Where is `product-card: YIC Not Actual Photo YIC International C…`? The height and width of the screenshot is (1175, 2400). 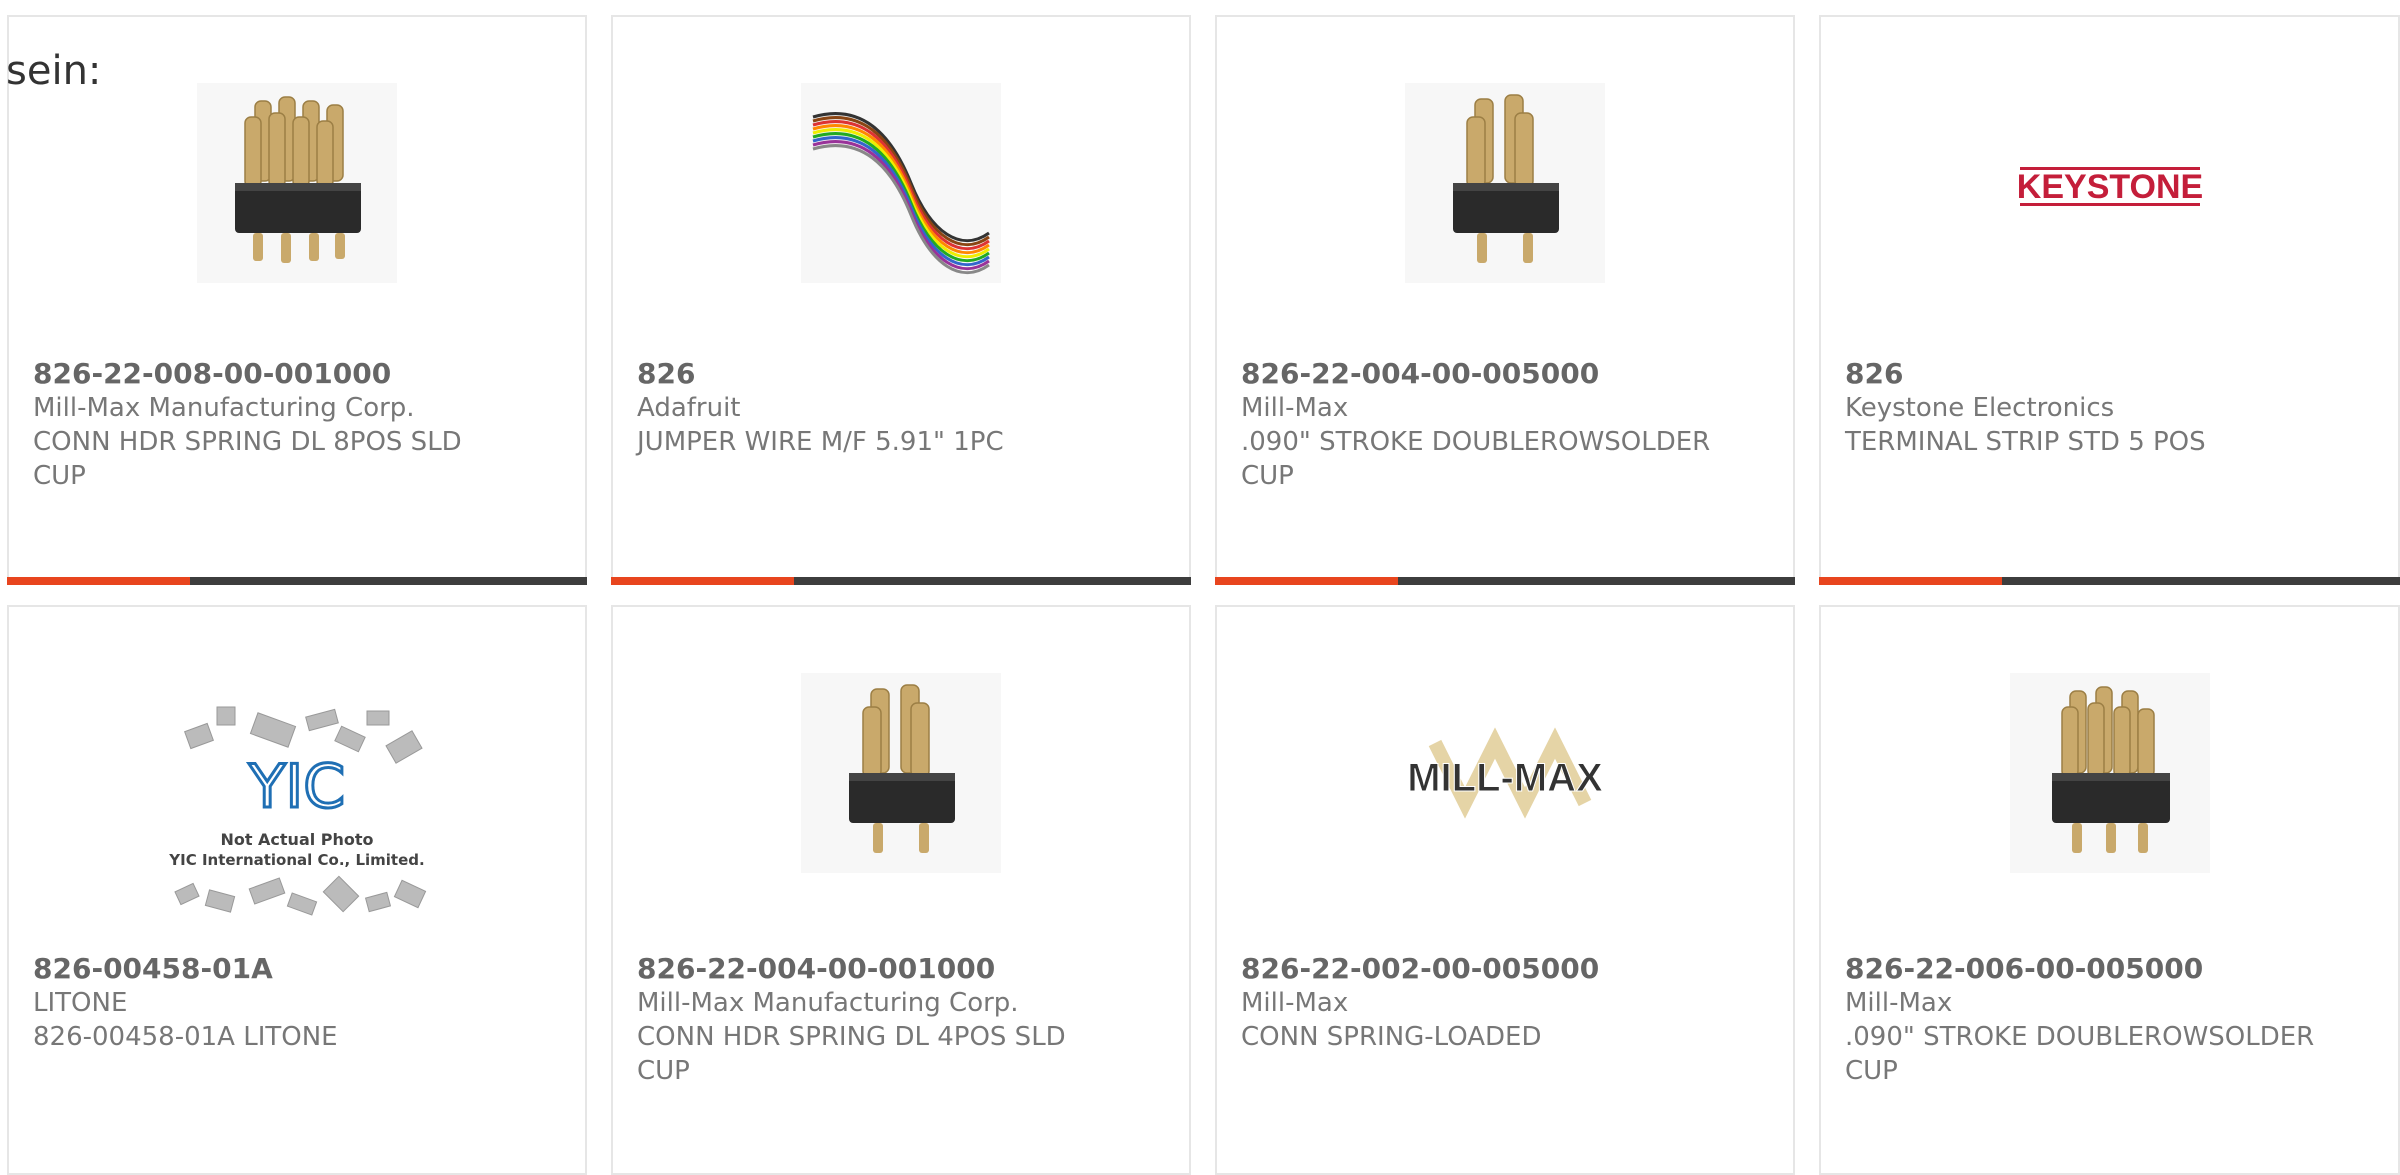
product-card: YIC Not Actual Photo YIC International C… is located at coordinates (297, 890).